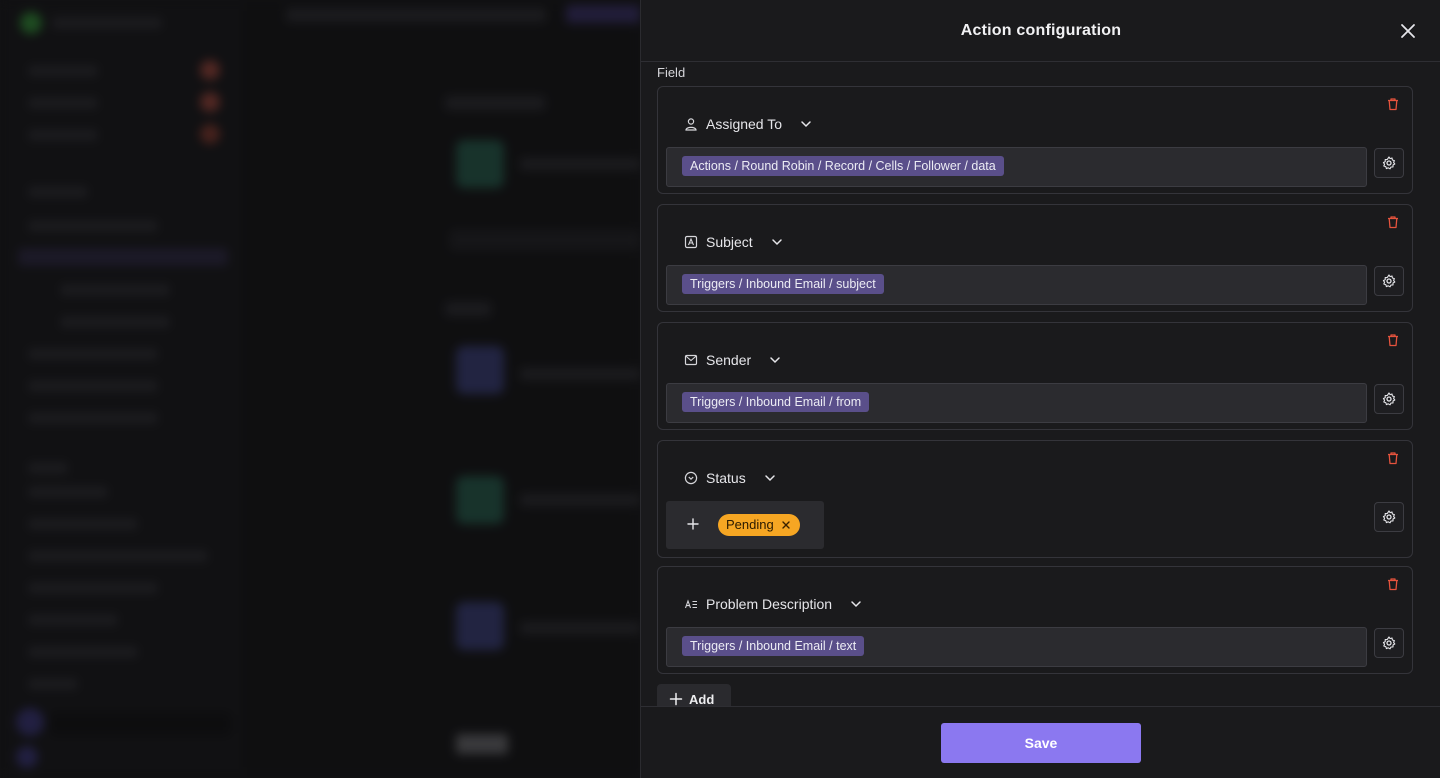  Describe the element at coordinates (691, 360) in the screenshot. I see `mail-icon` at that location.